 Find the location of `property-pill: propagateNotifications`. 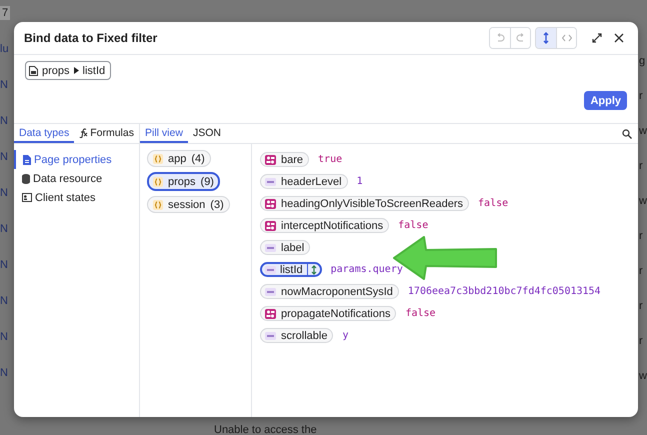

property-pill: propagateNotifications is located at coordinates (328, 313).